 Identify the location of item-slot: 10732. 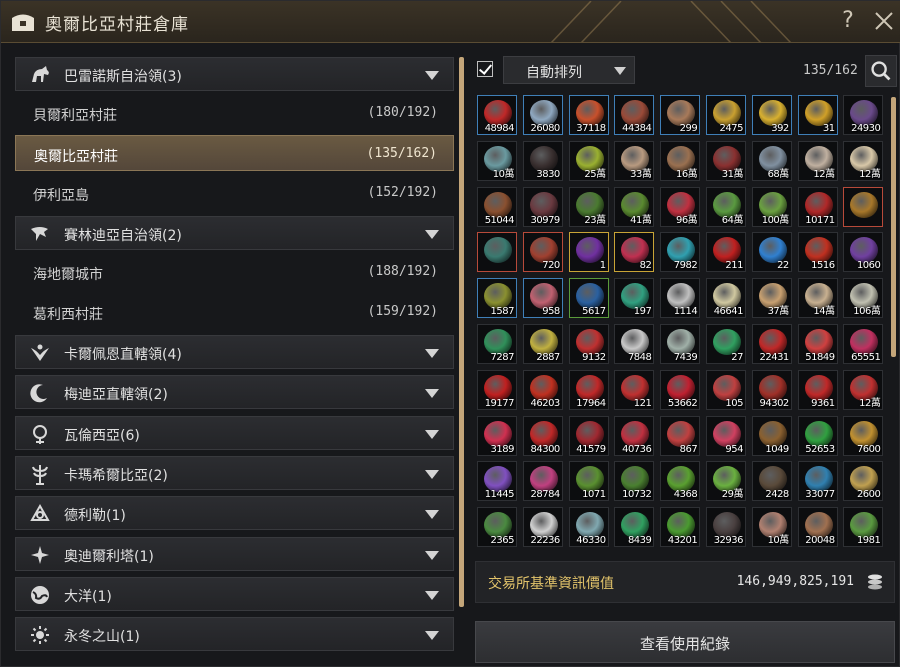
(634, 481).